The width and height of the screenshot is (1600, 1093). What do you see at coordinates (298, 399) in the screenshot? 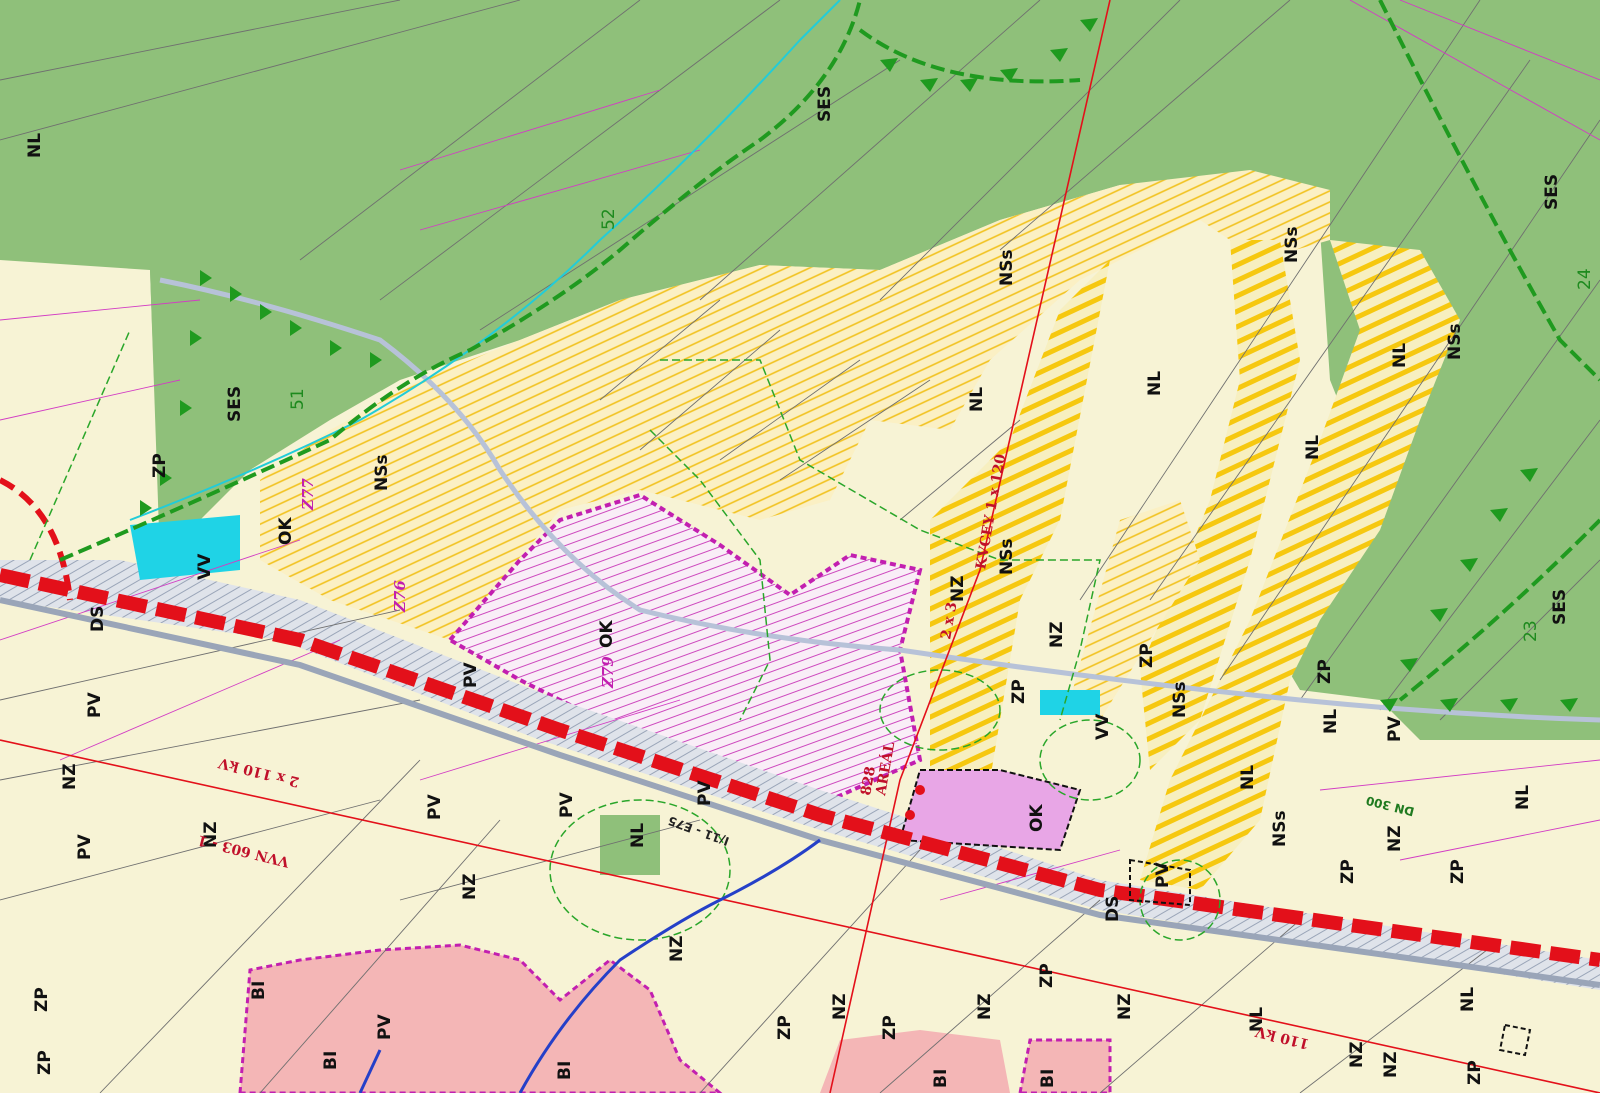
I see `corridor-51-label: 51` at bounding box center [298, 399].